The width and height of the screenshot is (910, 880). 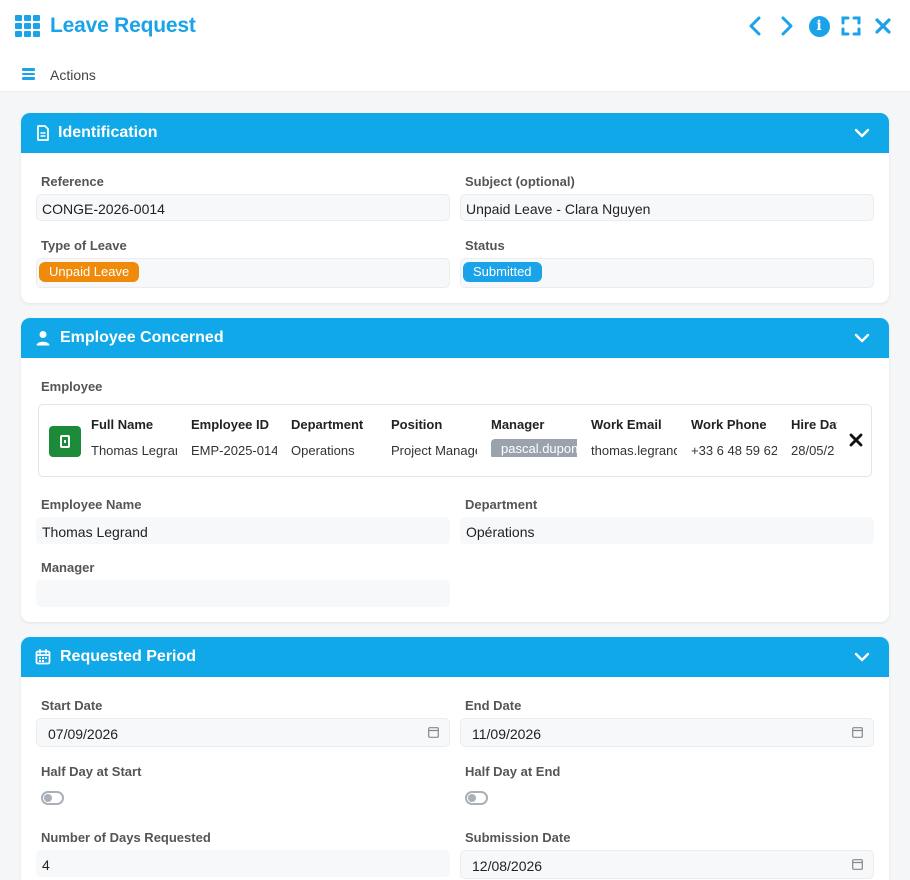 What do you see at coordinates (485, 245) in the screenshot?
I see `status-label: Status` at bounding box center [485, 245].